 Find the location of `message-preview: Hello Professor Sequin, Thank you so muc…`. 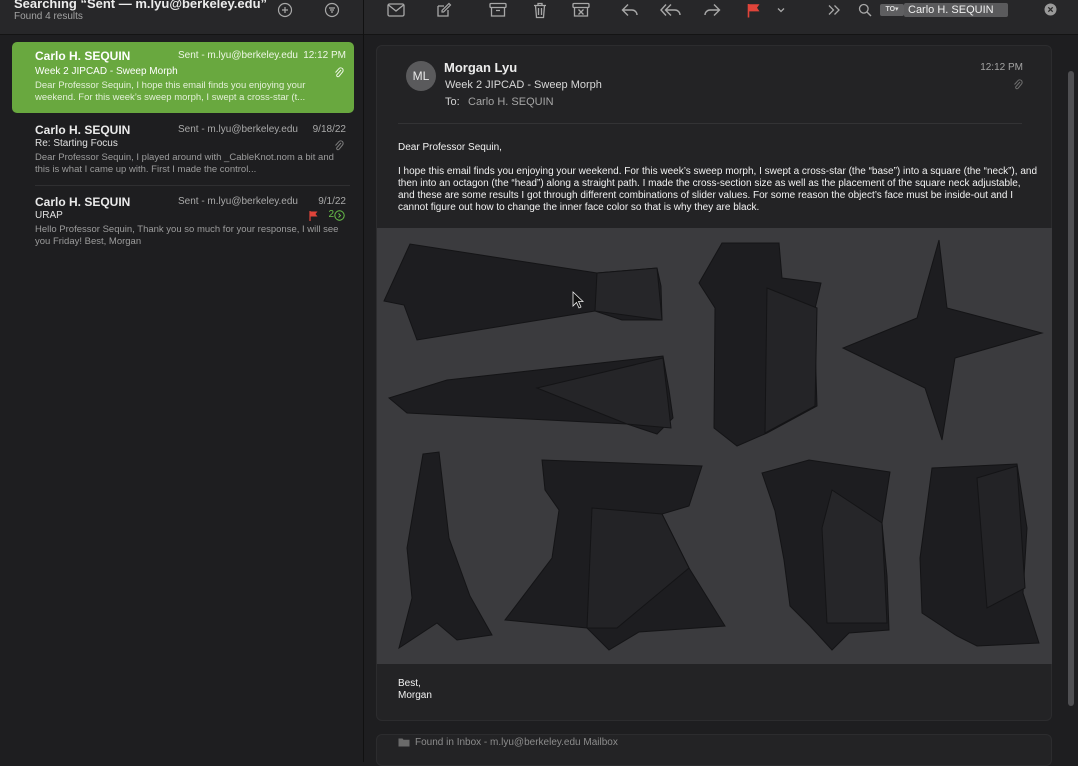

message-preview: Hello Professor Sequin, Thank you so muc… is located at coordinates (187, 235).